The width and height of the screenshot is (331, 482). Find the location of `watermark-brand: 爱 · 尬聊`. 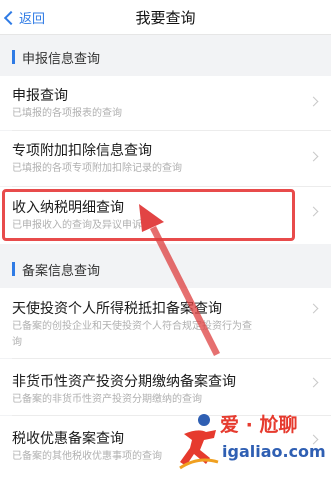

watermark-brand: 爱 · 尬聊 is located at coordinates (259, 425).